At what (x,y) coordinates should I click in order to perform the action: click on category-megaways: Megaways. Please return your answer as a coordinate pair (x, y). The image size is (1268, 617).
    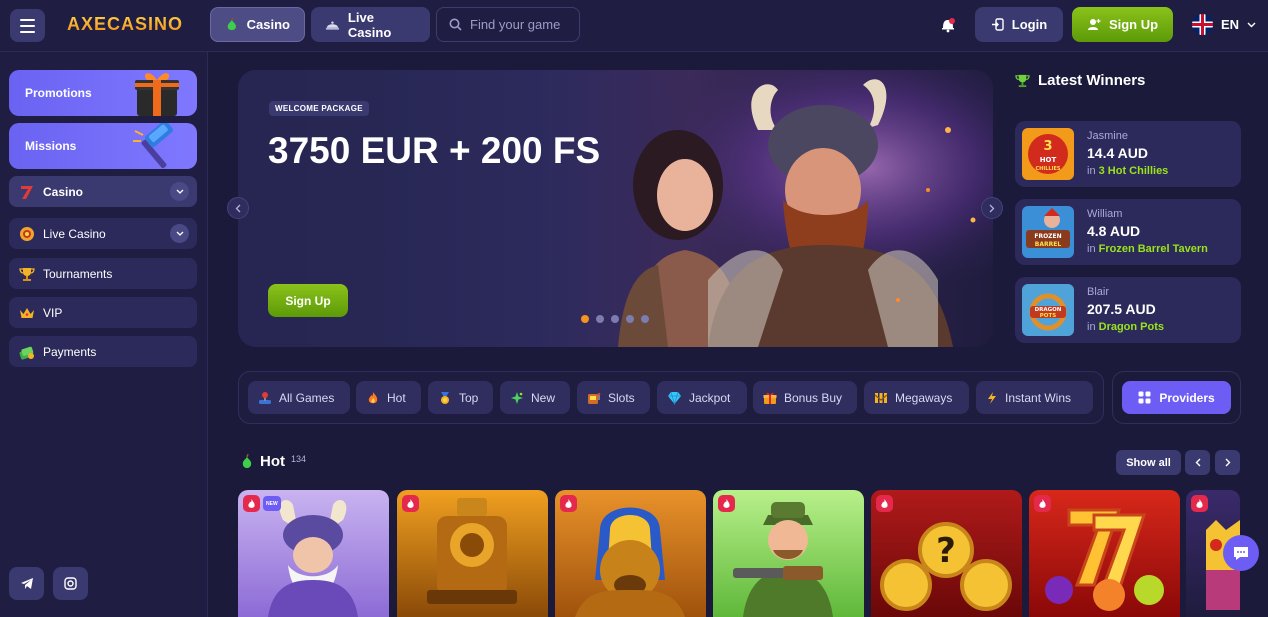
    Looking at the image, I should click on (916, 397).